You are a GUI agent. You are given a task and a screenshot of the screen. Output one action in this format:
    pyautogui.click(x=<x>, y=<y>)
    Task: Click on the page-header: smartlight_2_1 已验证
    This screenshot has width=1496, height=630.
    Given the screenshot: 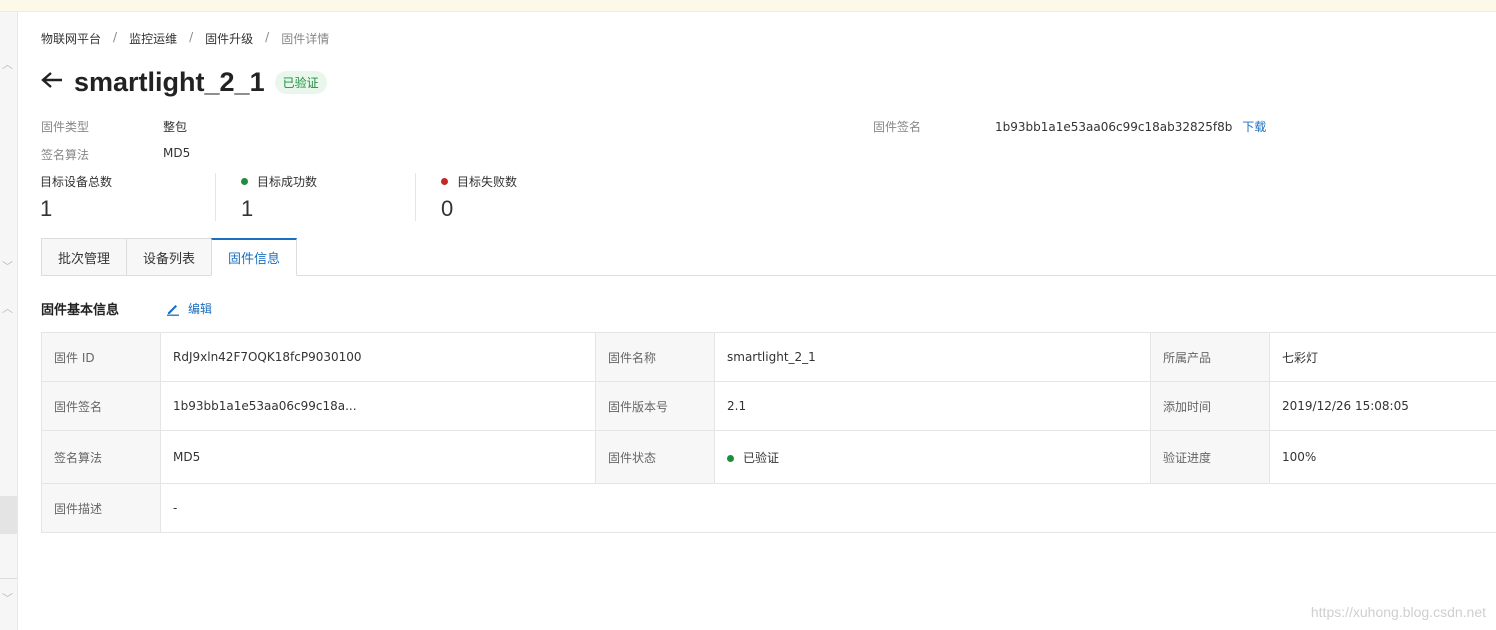 What is the action you would take?
    pyautogui.click(x=183, y=82)
    